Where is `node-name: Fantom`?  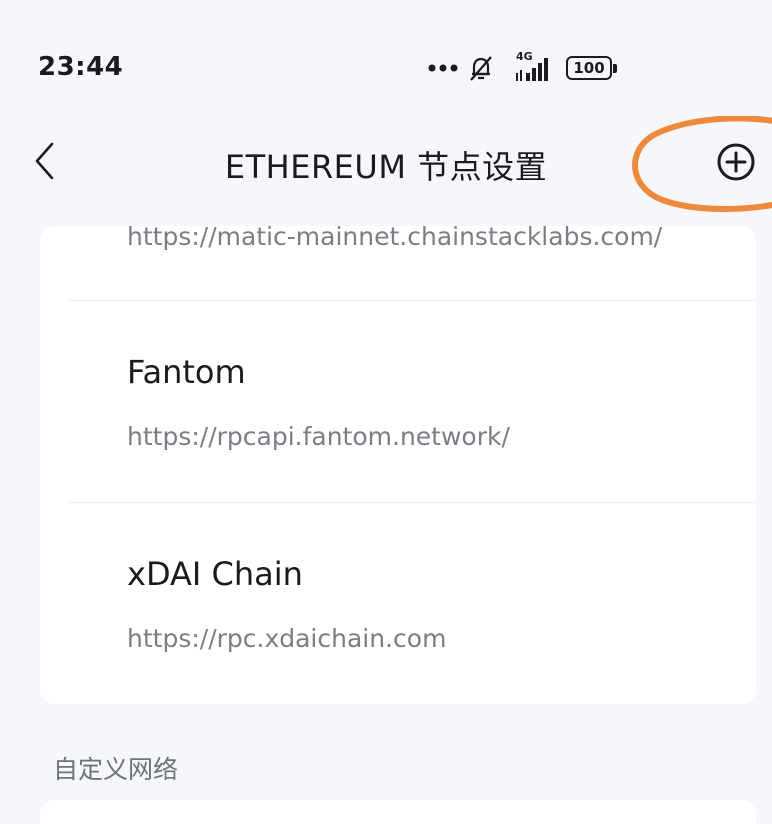
node-name: Fantom is located at coordinates (186, 372).